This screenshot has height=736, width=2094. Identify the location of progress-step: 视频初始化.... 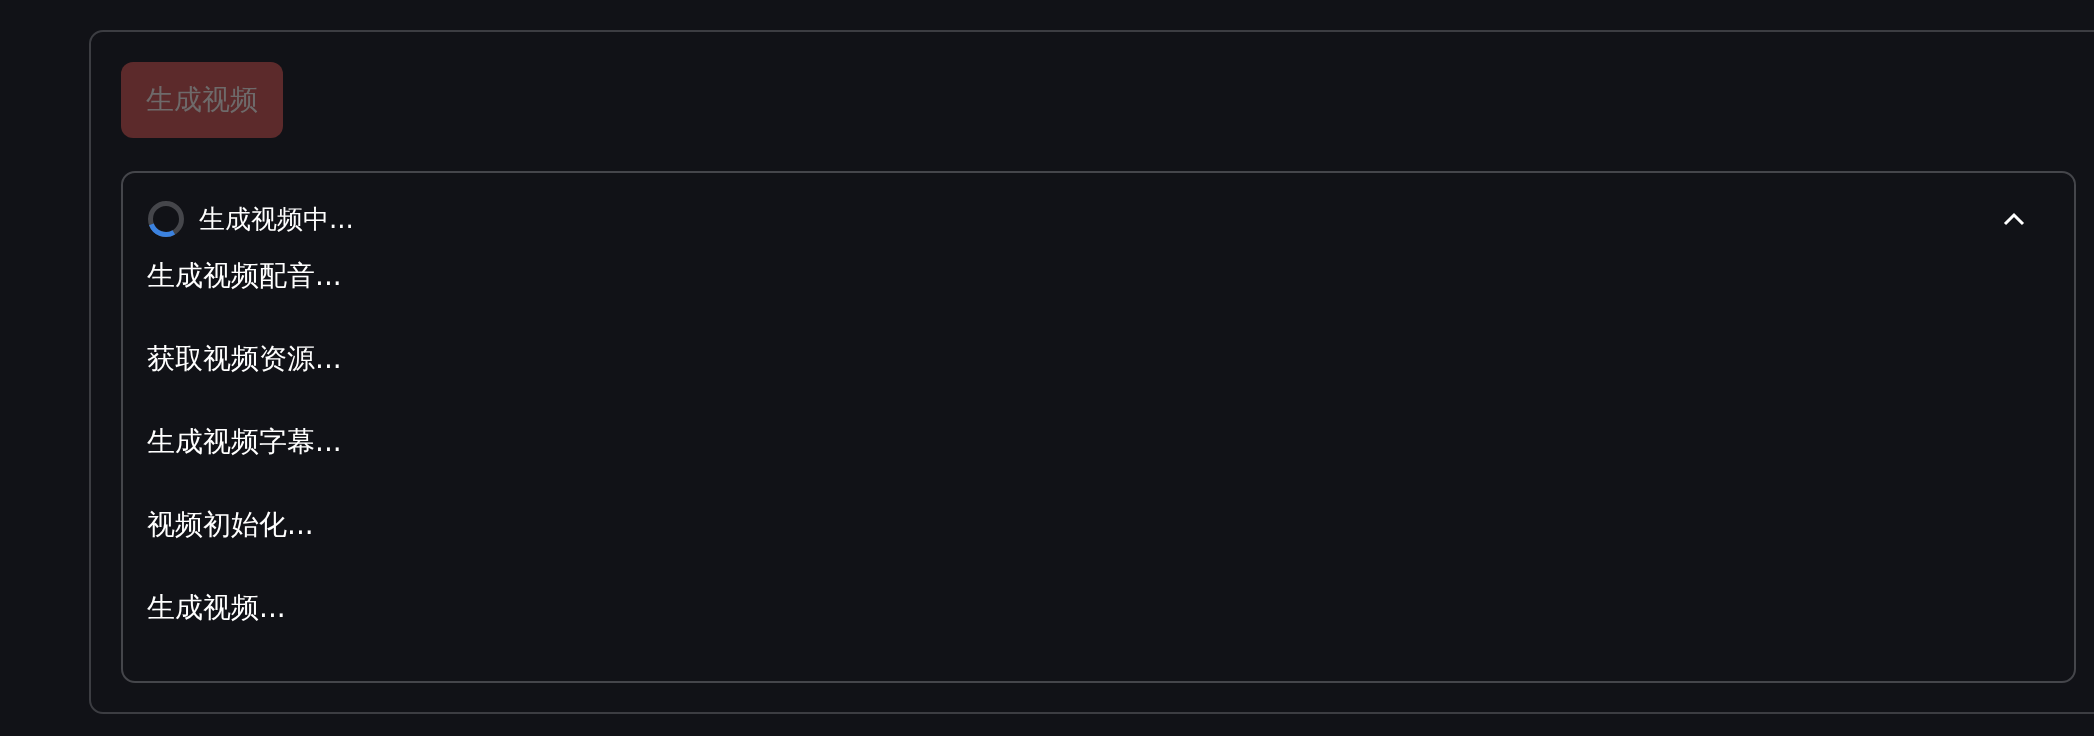
(1098, 524).